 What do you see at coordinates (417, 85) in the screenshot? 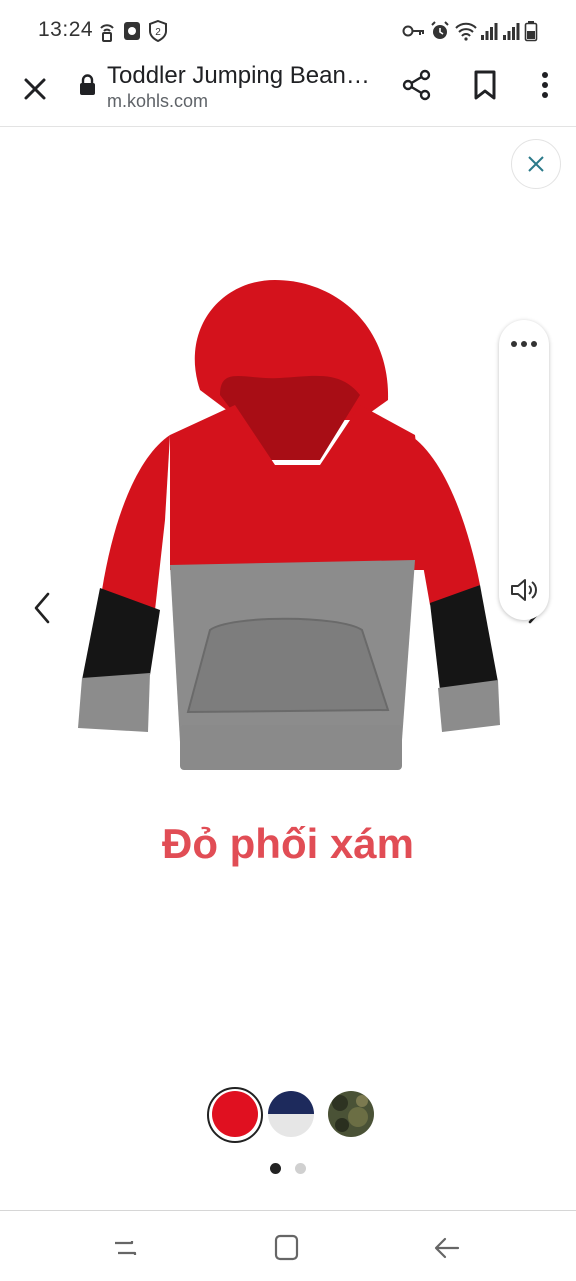
I see `share-icon` at bounding box center [417, 85].